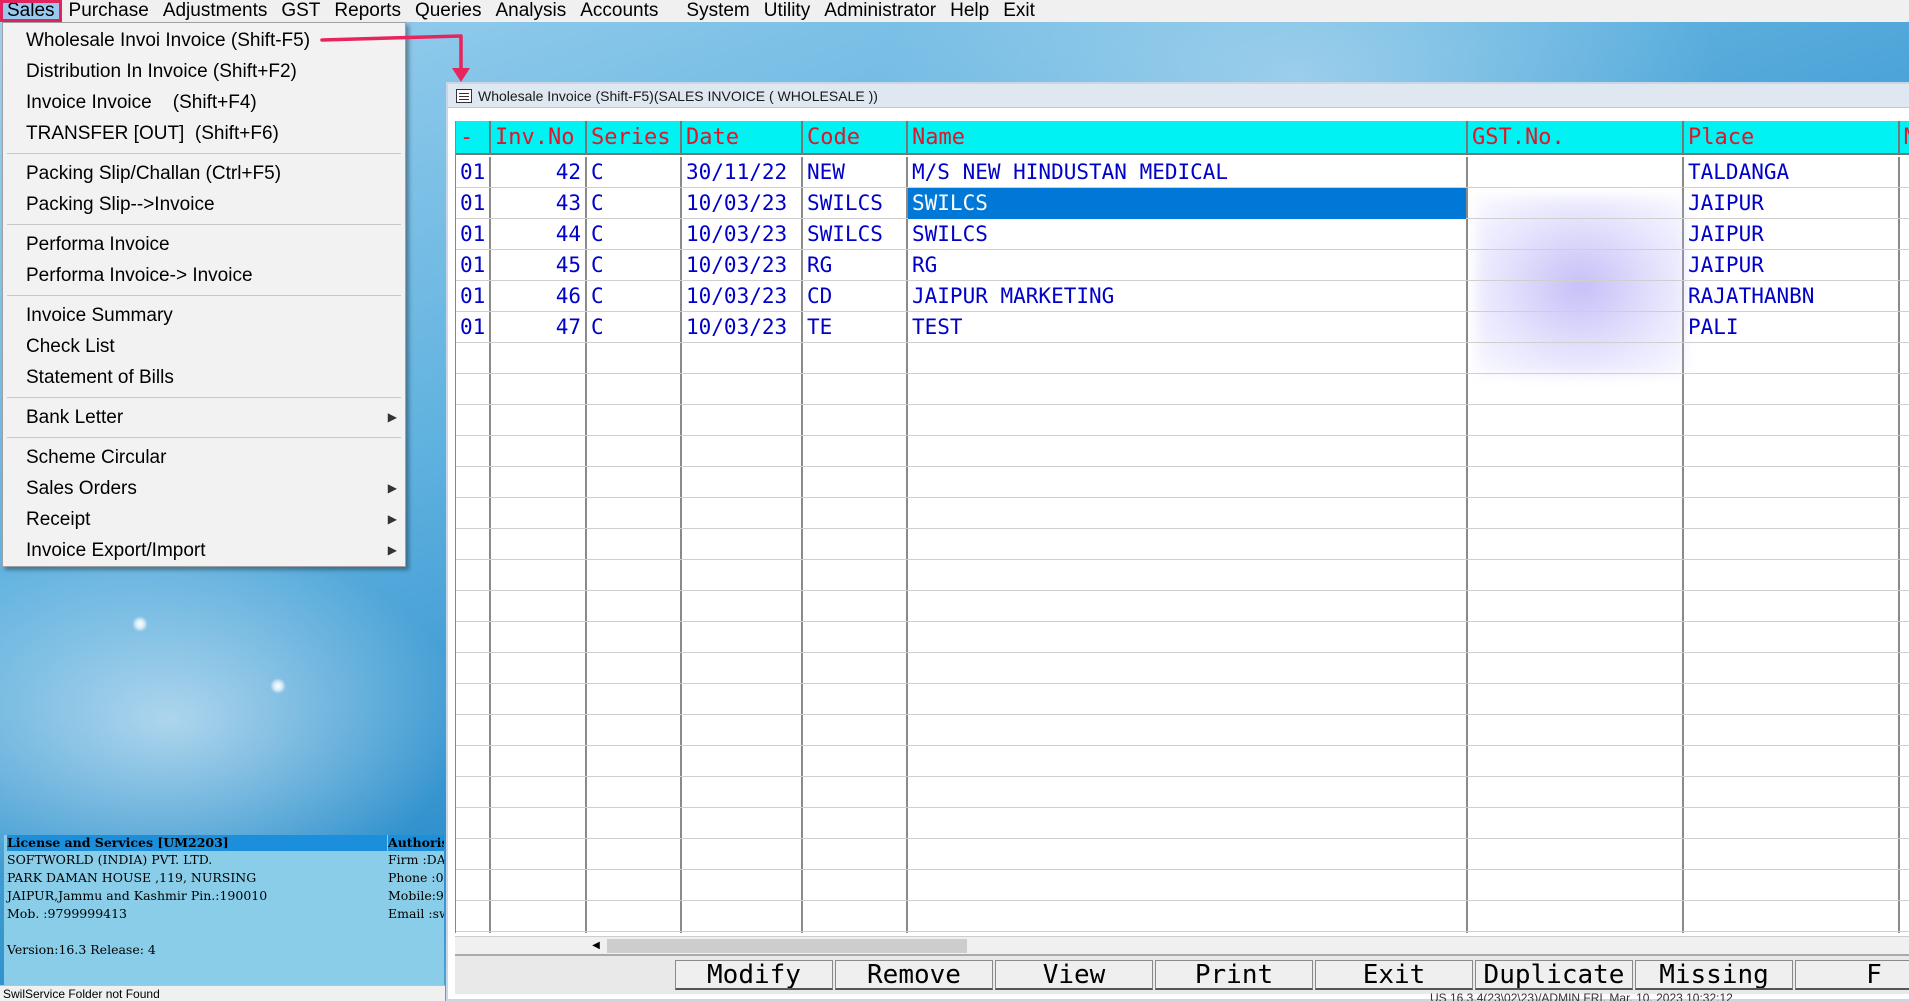 The width and height of the screenshot is (1909, 1001). What do you see at coordinates (634, 138) in the screenshot?
I see `header-series: Series` at bounding box center [634, 138].